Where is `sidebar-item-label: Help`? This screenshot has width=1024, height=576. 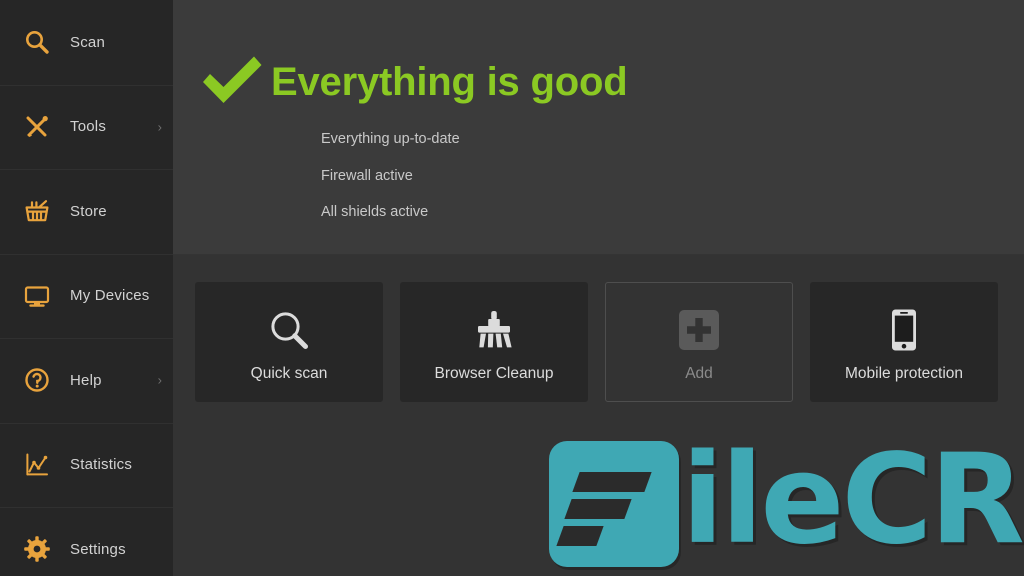 sidebar-item-label: Help is located at coordinates (86, 380).